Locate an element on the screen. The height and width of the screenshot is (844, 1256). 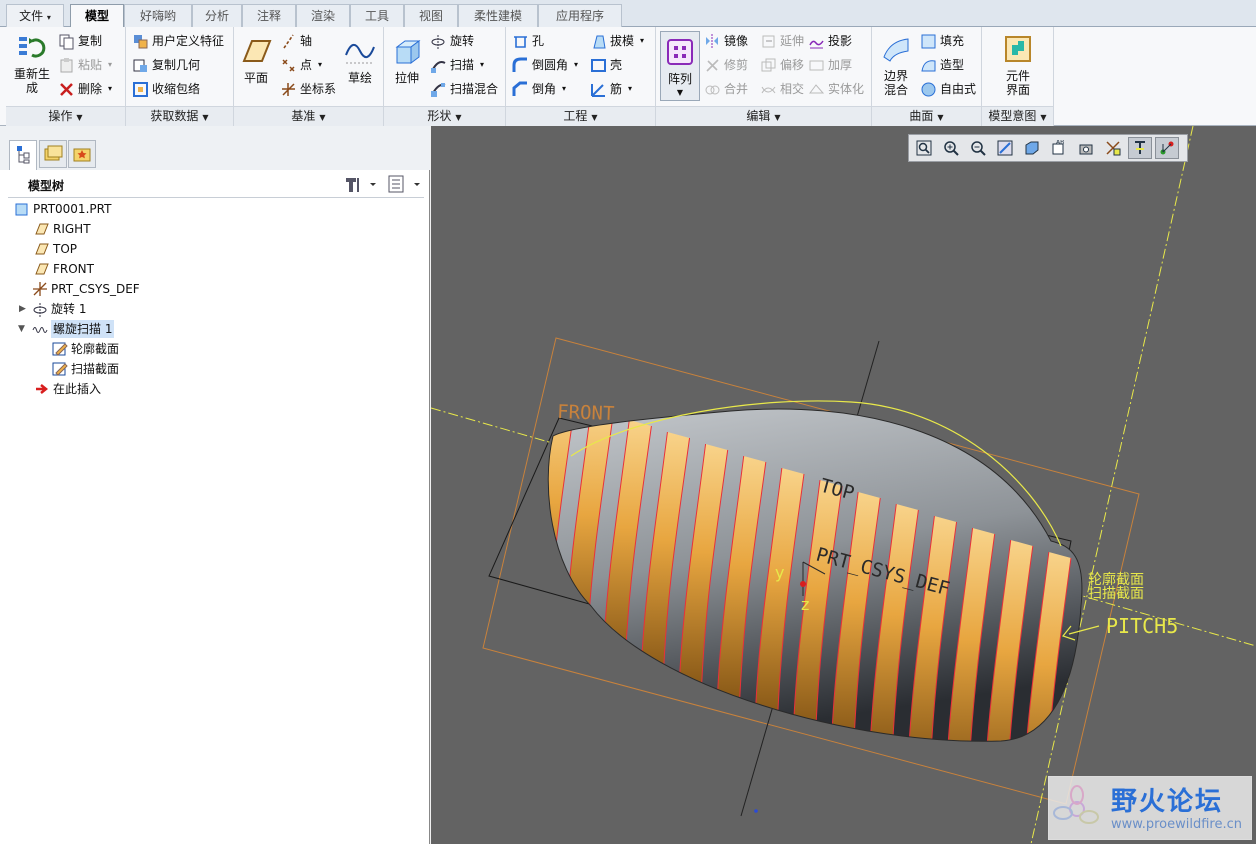
tab-tools: 工具 is located at coordinates (377, 15).